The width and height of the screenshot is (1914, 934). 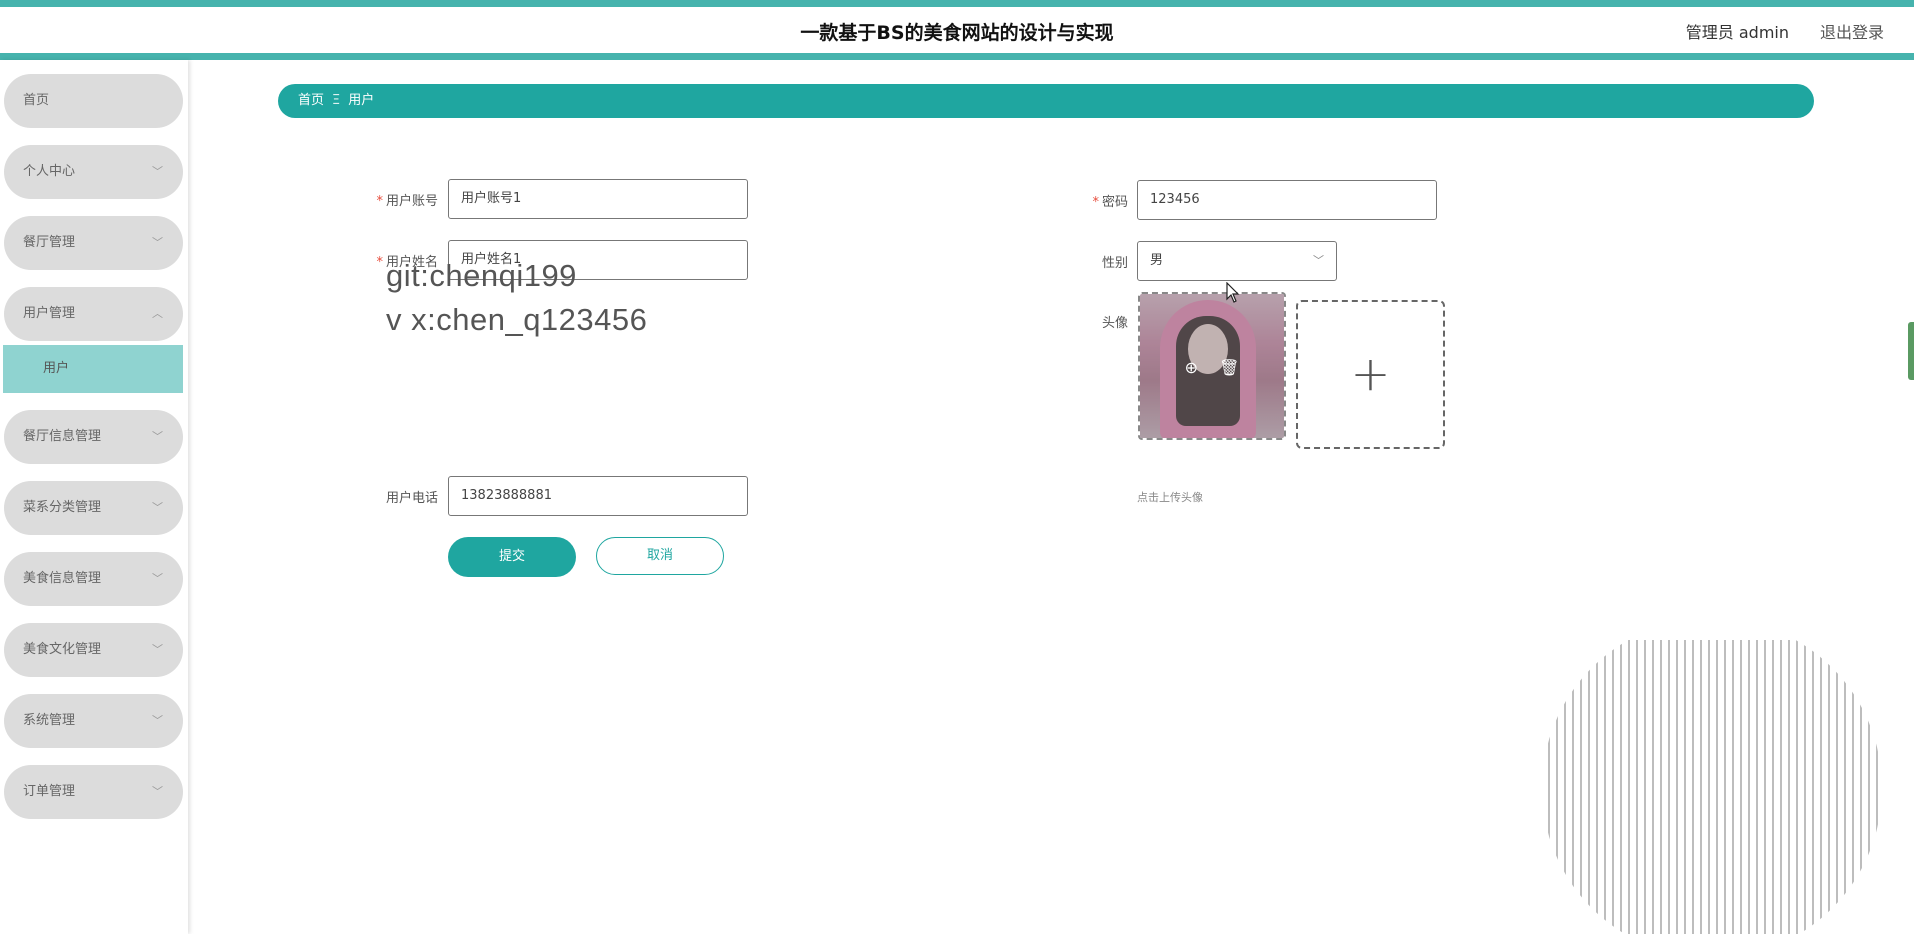 What do you see at coordinates (411, 201) in the screenshot?
I see `account-label-text: 用户账号` at bounding box center [411, 201].